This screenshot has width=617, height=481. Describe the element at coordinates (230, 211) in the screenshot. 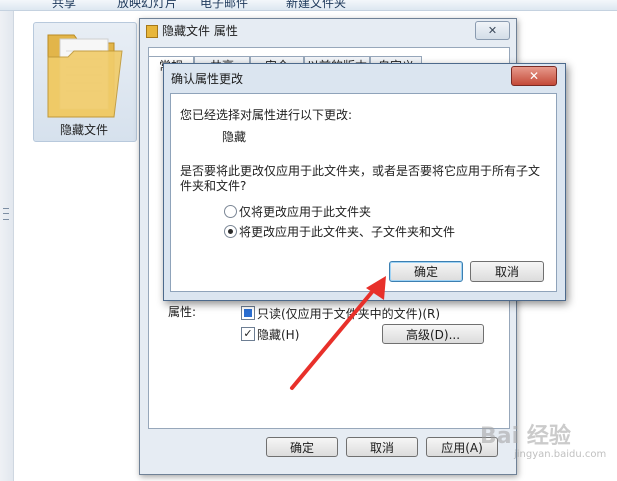

I see `radio-folder-only` at that location.